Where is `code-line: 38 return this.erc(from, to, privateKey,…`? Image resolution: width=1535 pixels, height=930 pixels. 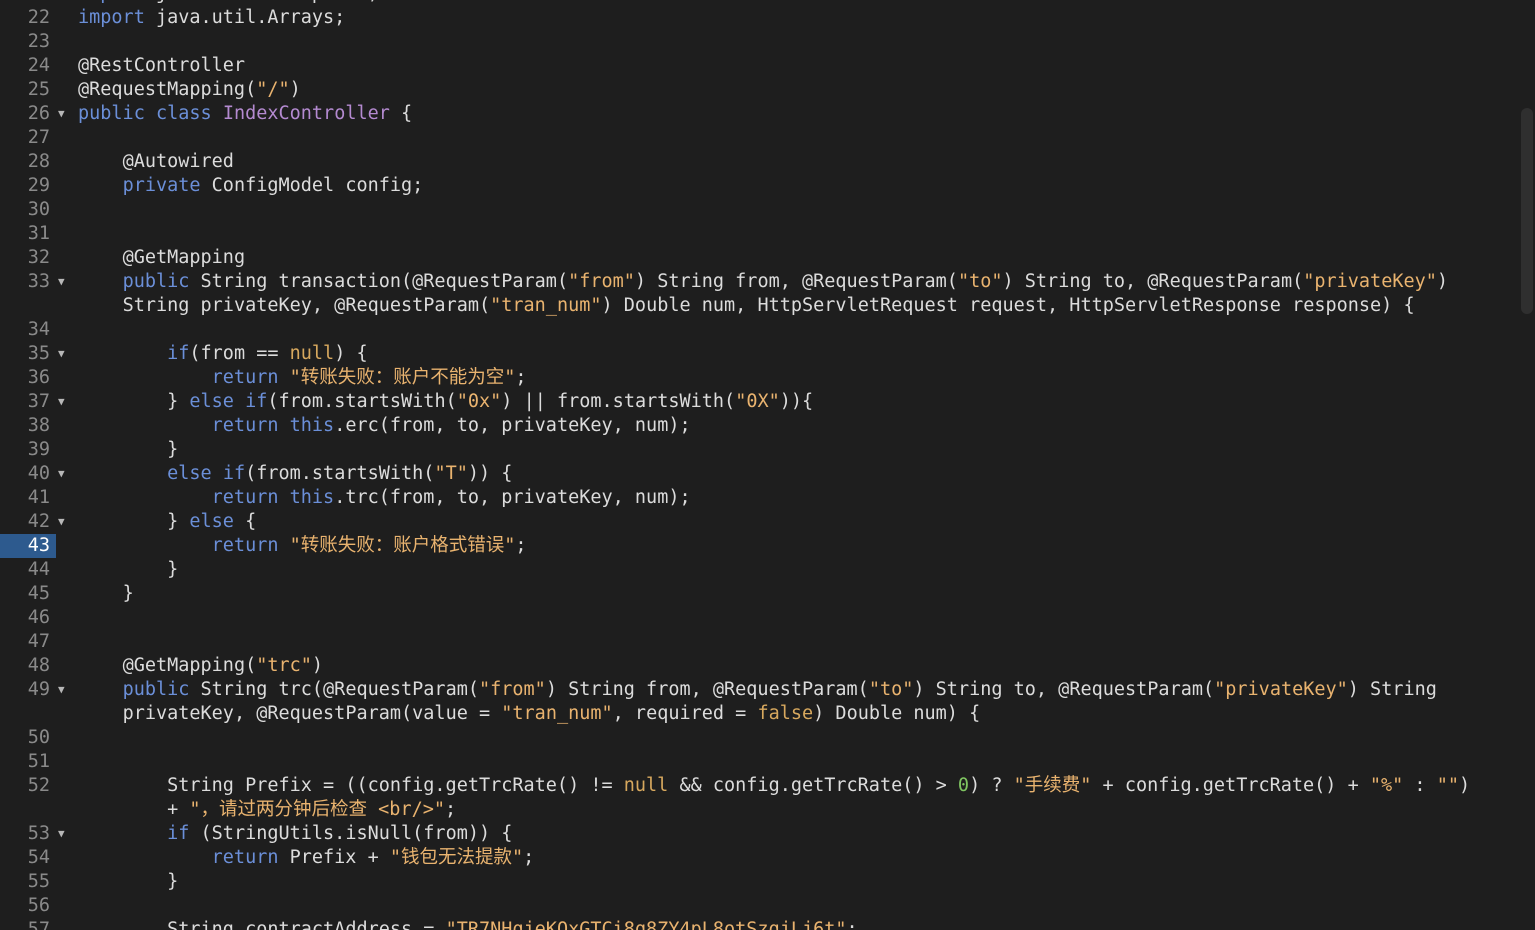
code-line: 38 return this.erc(from, to, privateKey,… is located at coordinates (757, 426).